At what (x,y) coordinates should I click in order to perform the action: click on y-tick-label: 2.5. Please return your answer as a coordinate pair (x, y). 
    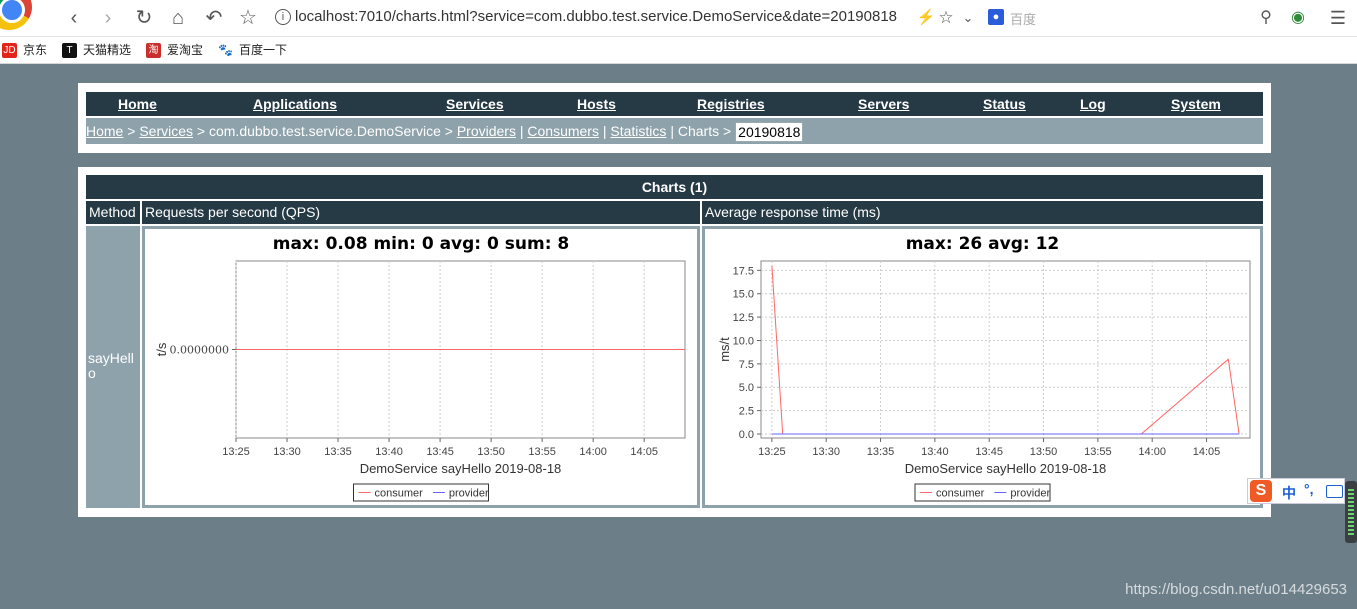
    Looking at the image, I should click on (746, 412).